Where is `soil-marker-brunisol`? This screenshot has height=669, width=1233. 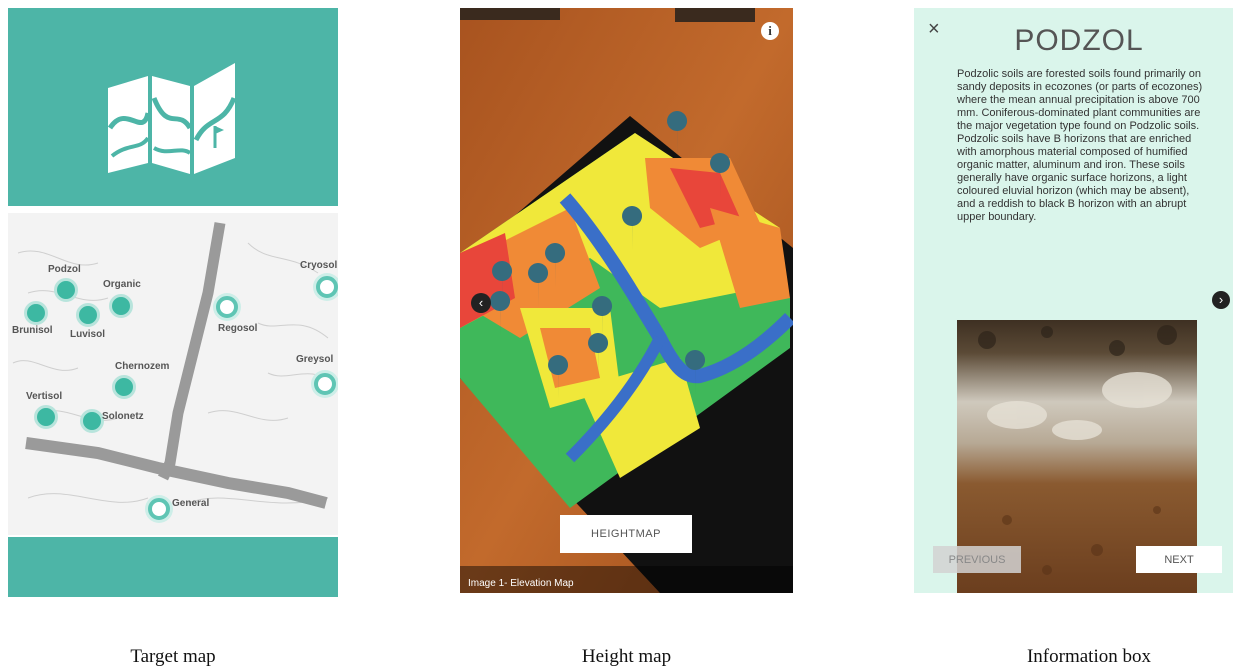 soil-marker-brunisol is located at coordinates (36, 313).